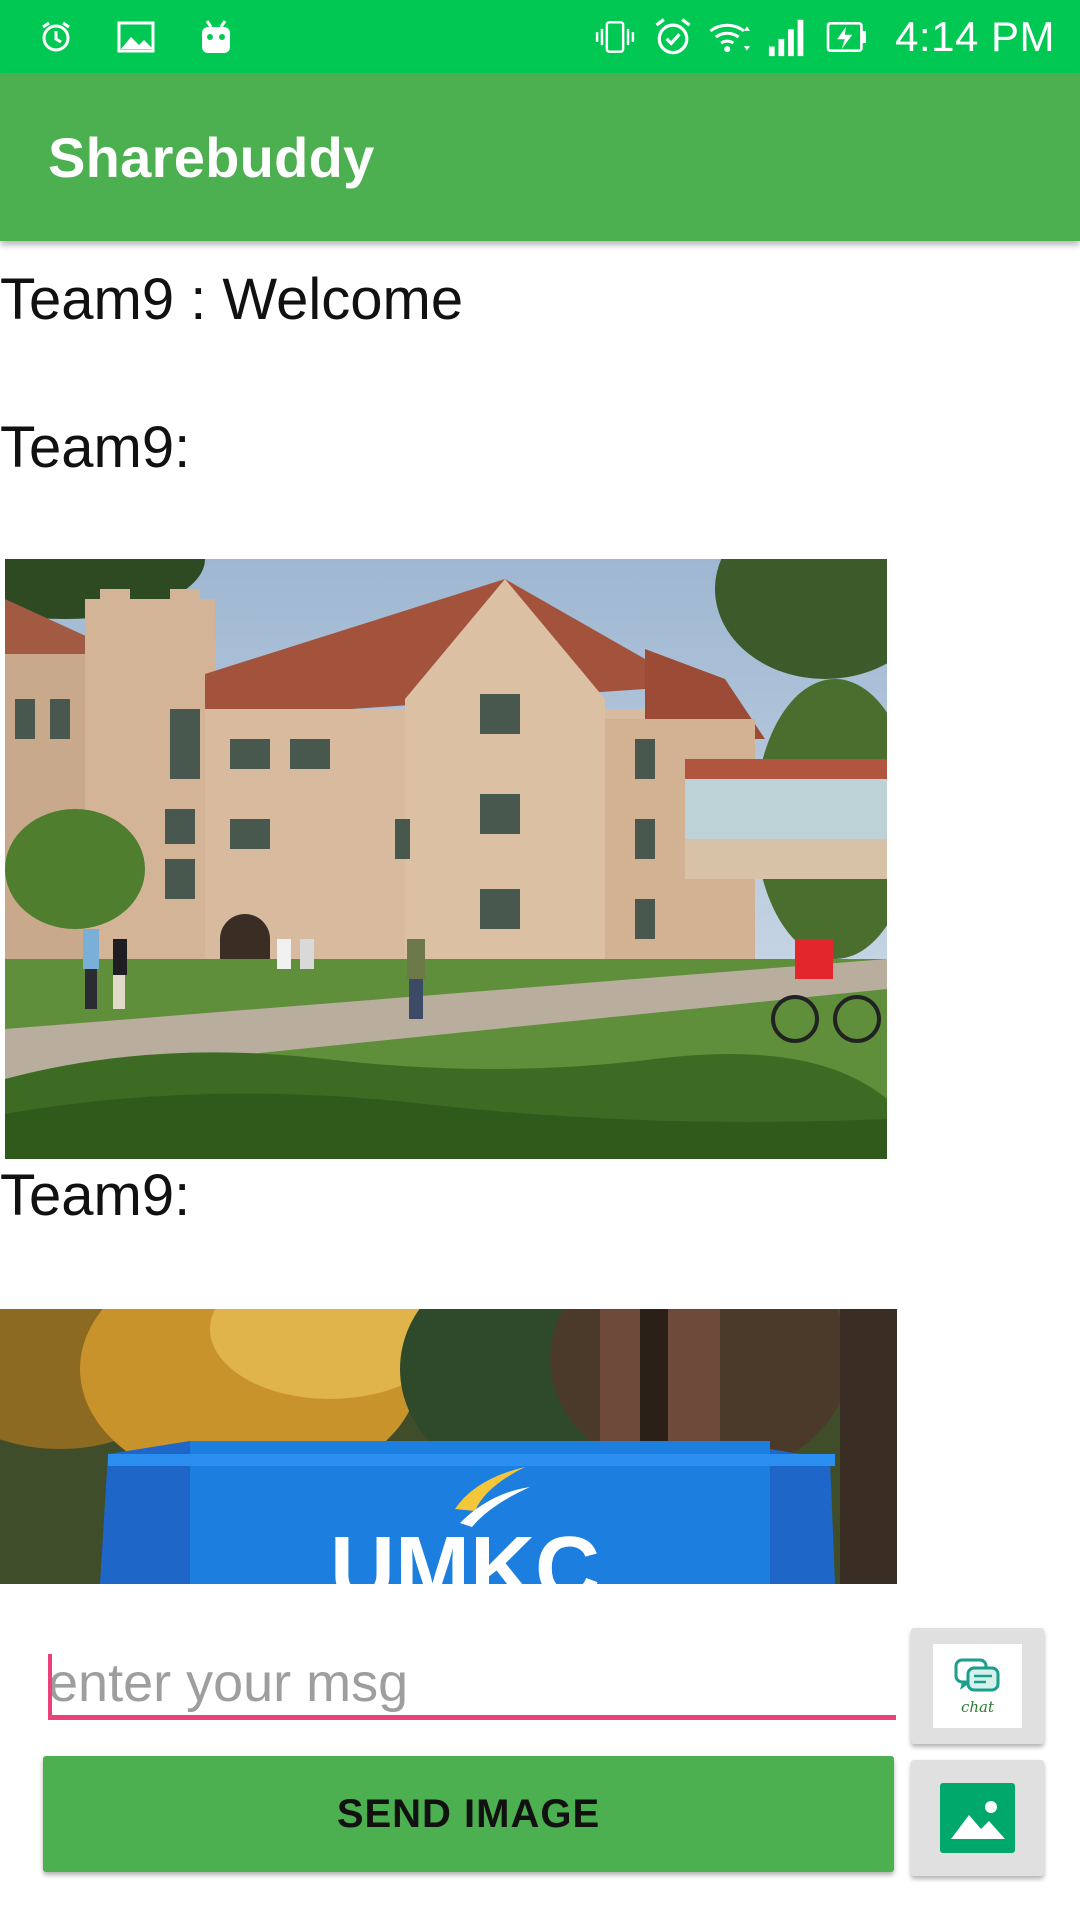 Image resolution: width=1080 pixels, height=1920 pixels. Describe the element at coordinates (448, 1446) in the screenshot. I see `sign-photo: UMKC` at that location.